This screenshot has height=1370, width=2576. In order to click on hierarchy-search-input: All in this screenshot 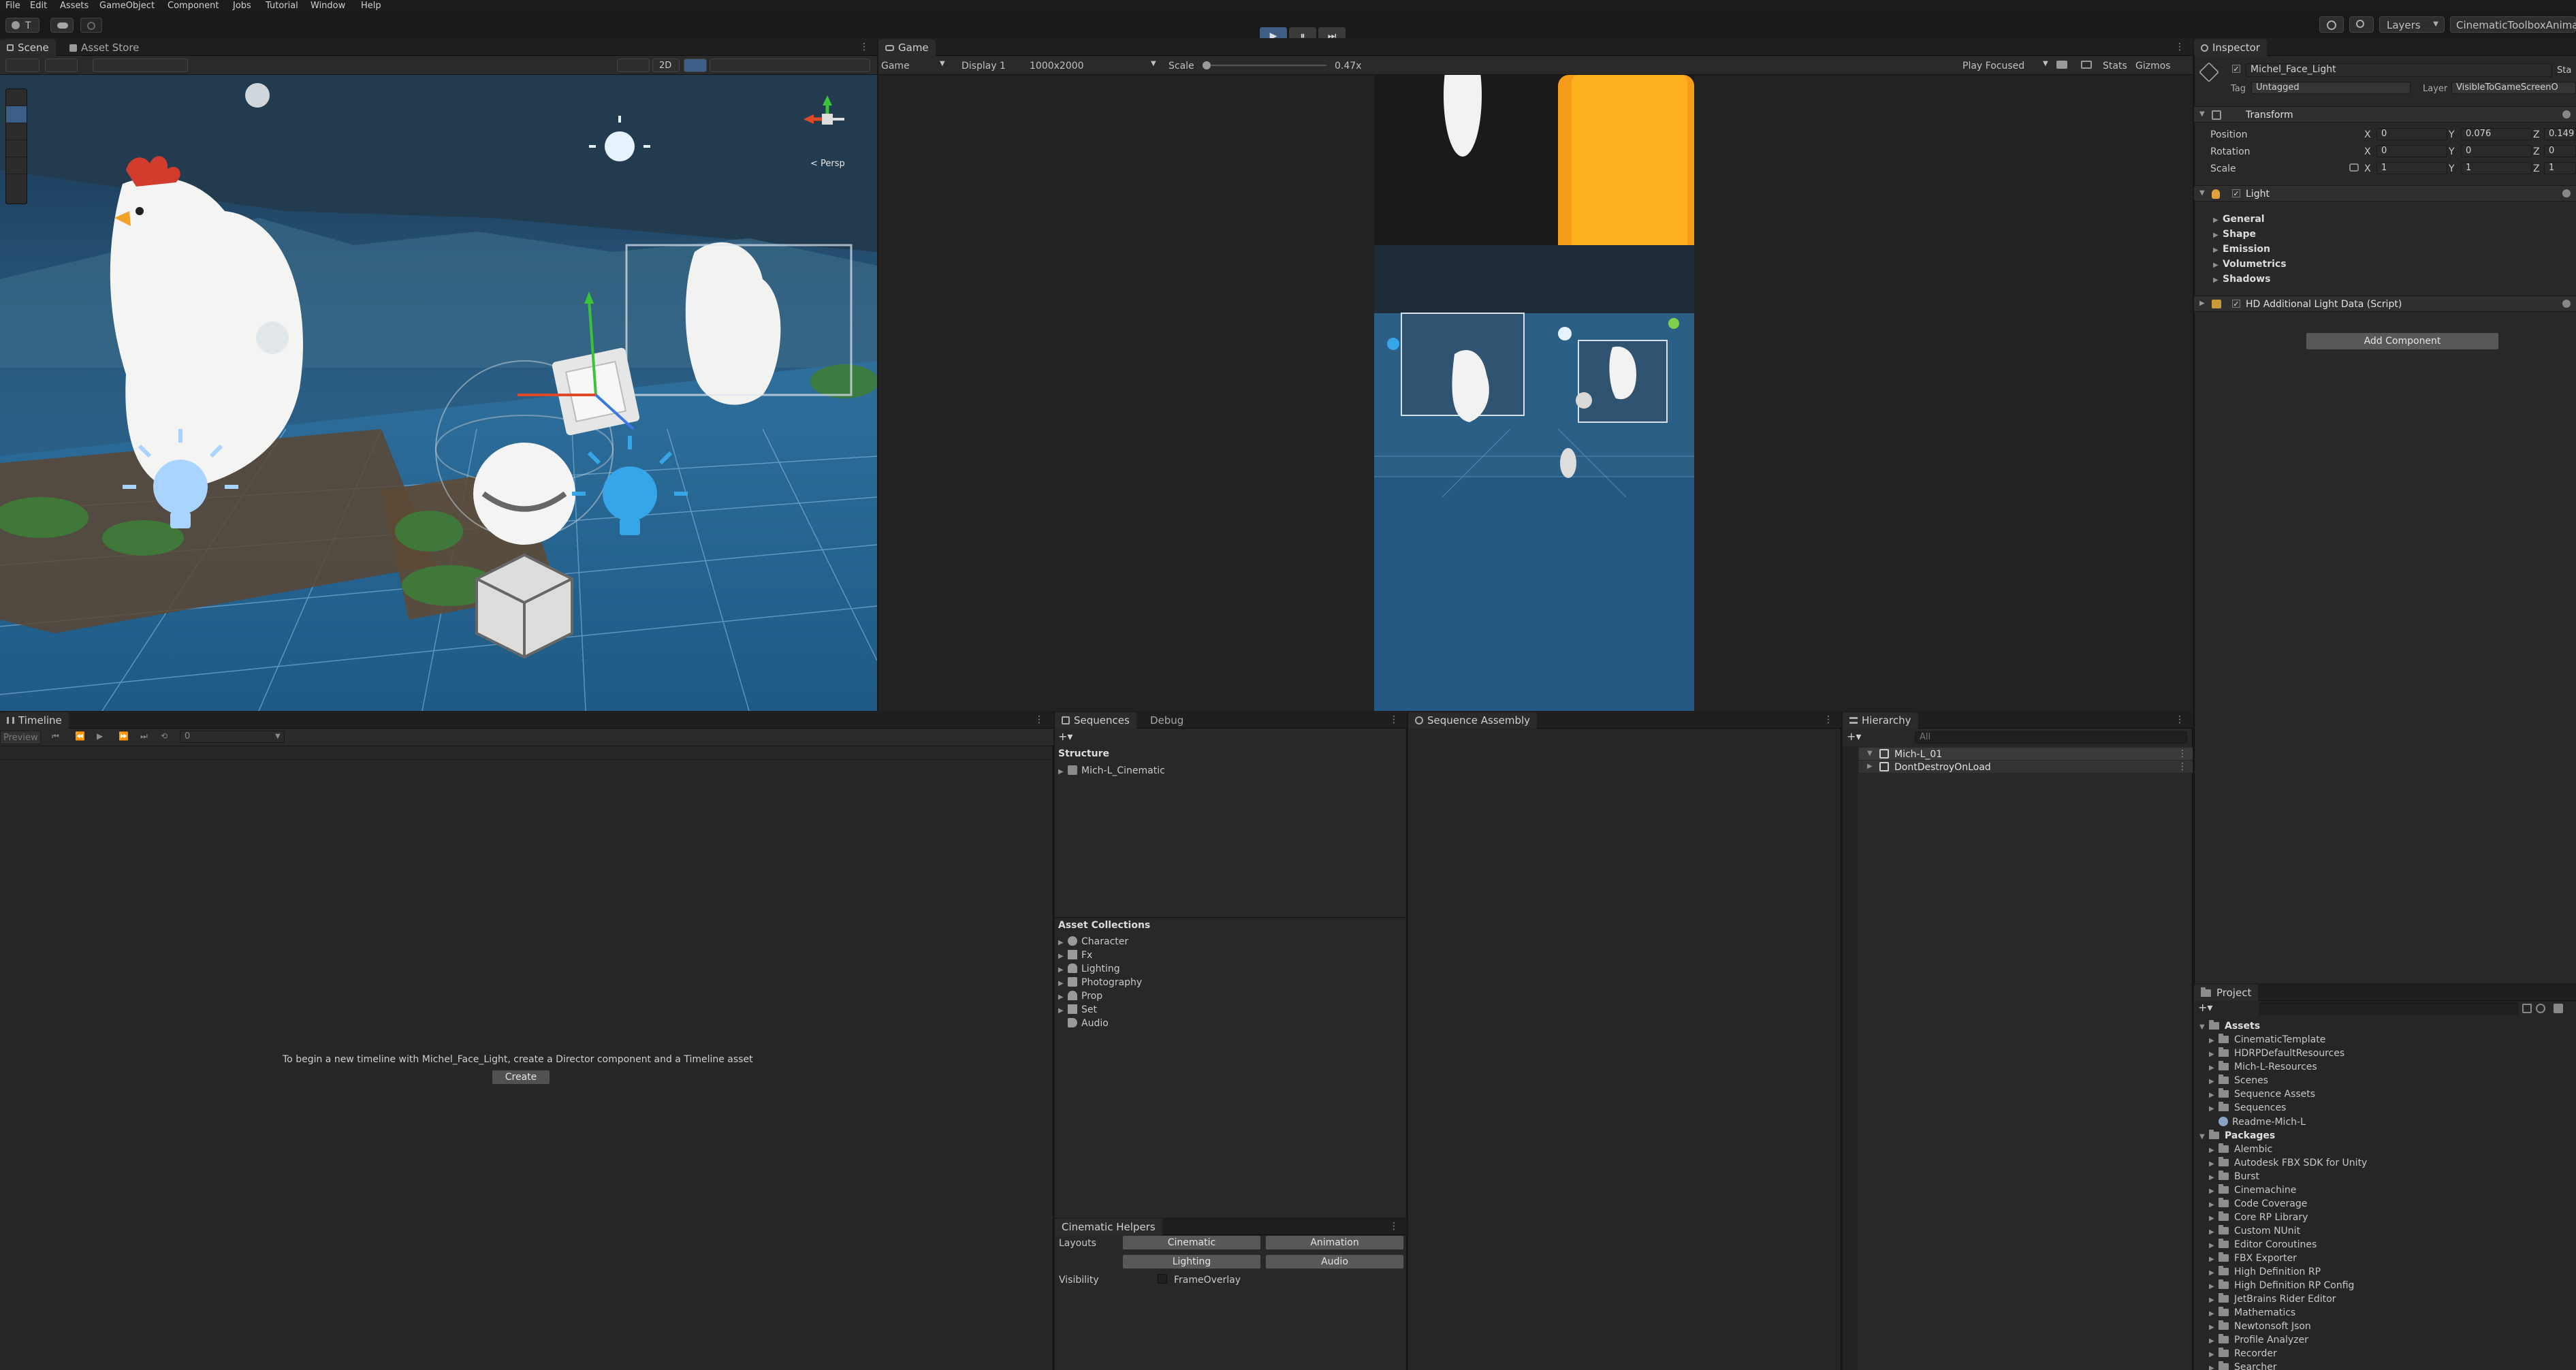, I will do `click(2051, 737)`.